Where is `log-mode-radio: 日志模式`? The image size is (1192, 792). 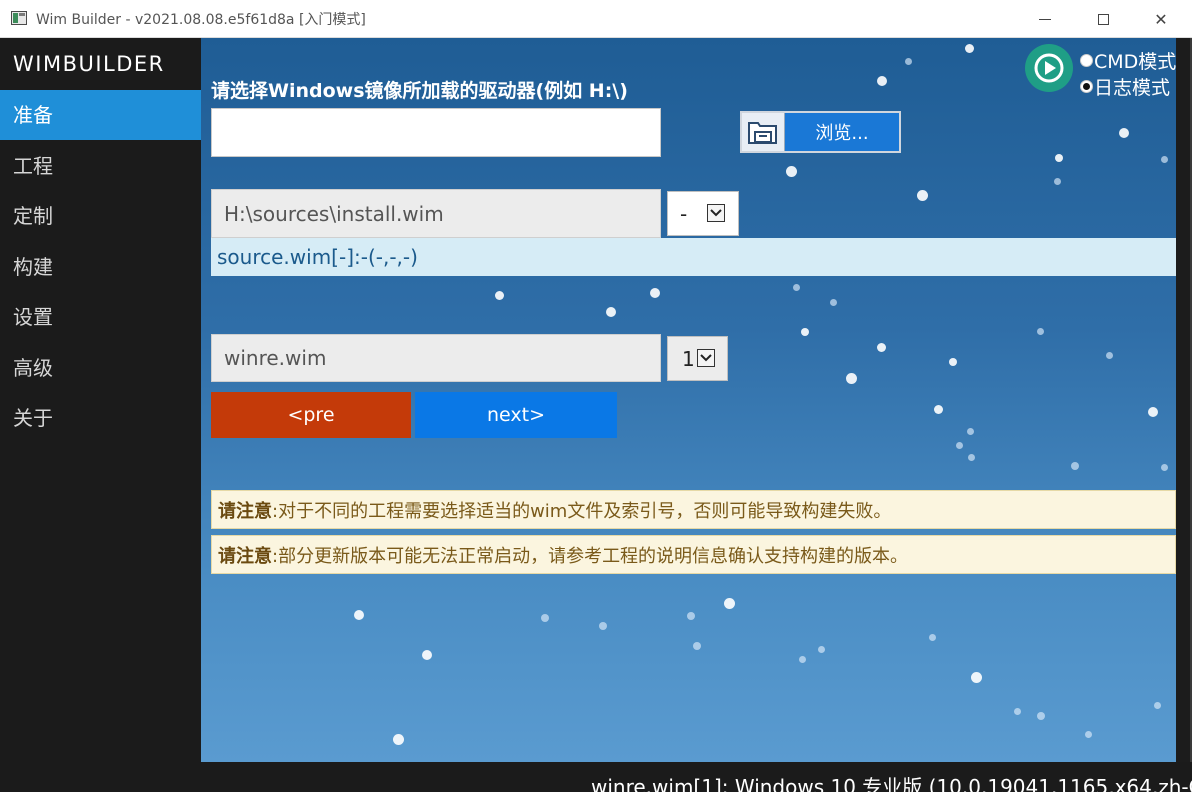
log-mode-radio: 日志模式 is located at coordinates (1125, 86).